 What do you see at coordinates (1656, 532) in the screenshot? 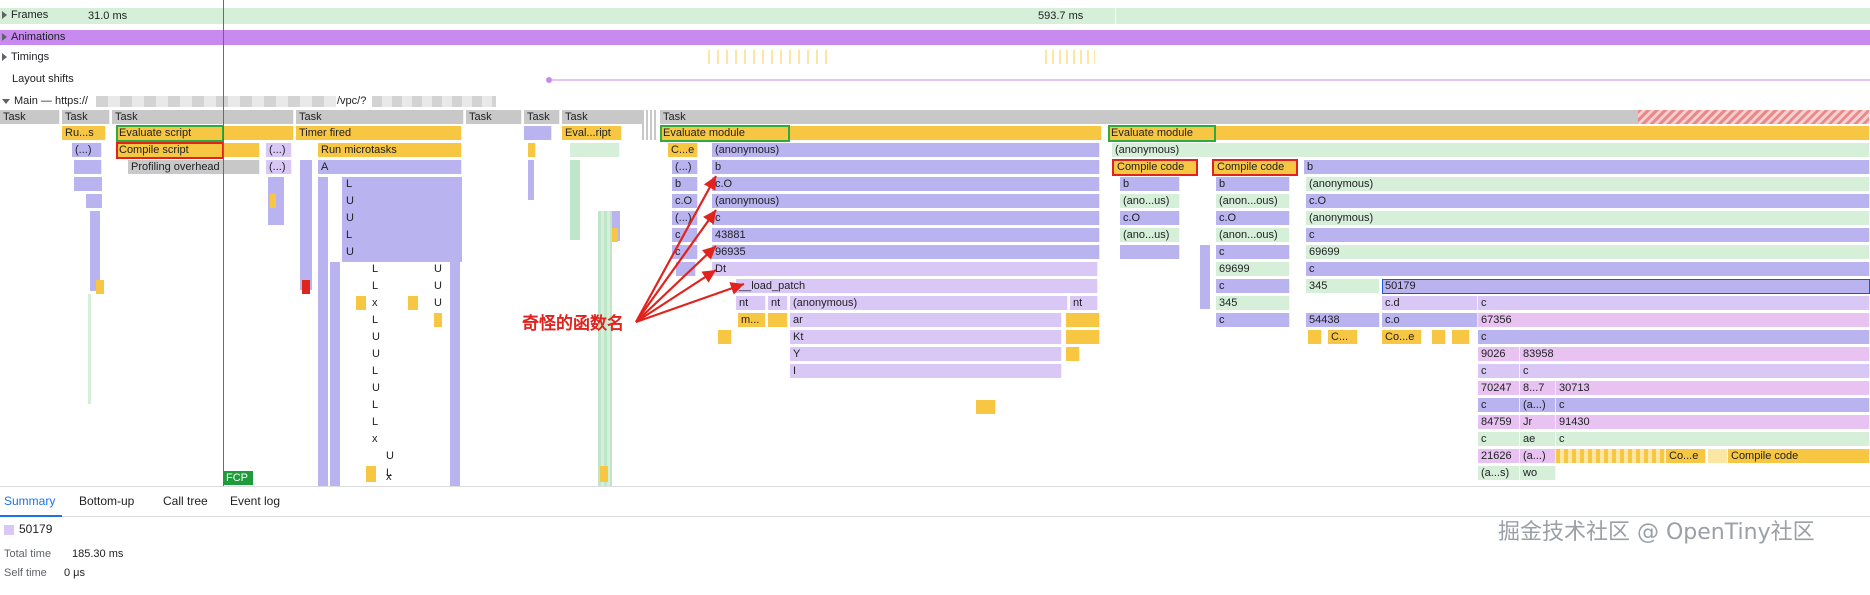
I see `watermark: 掘金技术社区 @ OpenTiny社区` at bounding box center [1656, 532].